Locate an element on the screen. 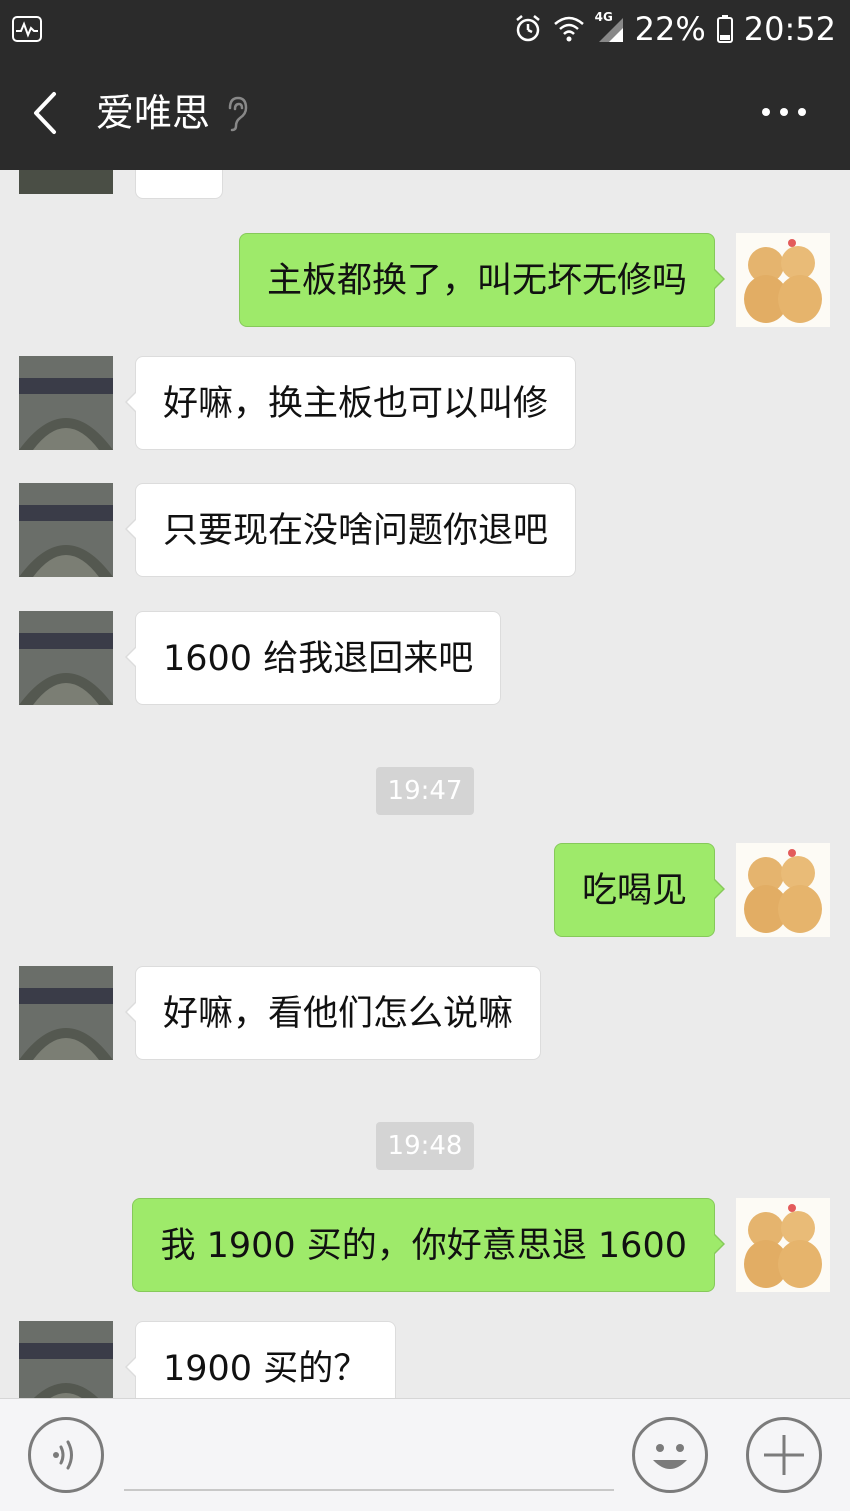  message-row: 吃喝见 is located at coordinates (425, 890).